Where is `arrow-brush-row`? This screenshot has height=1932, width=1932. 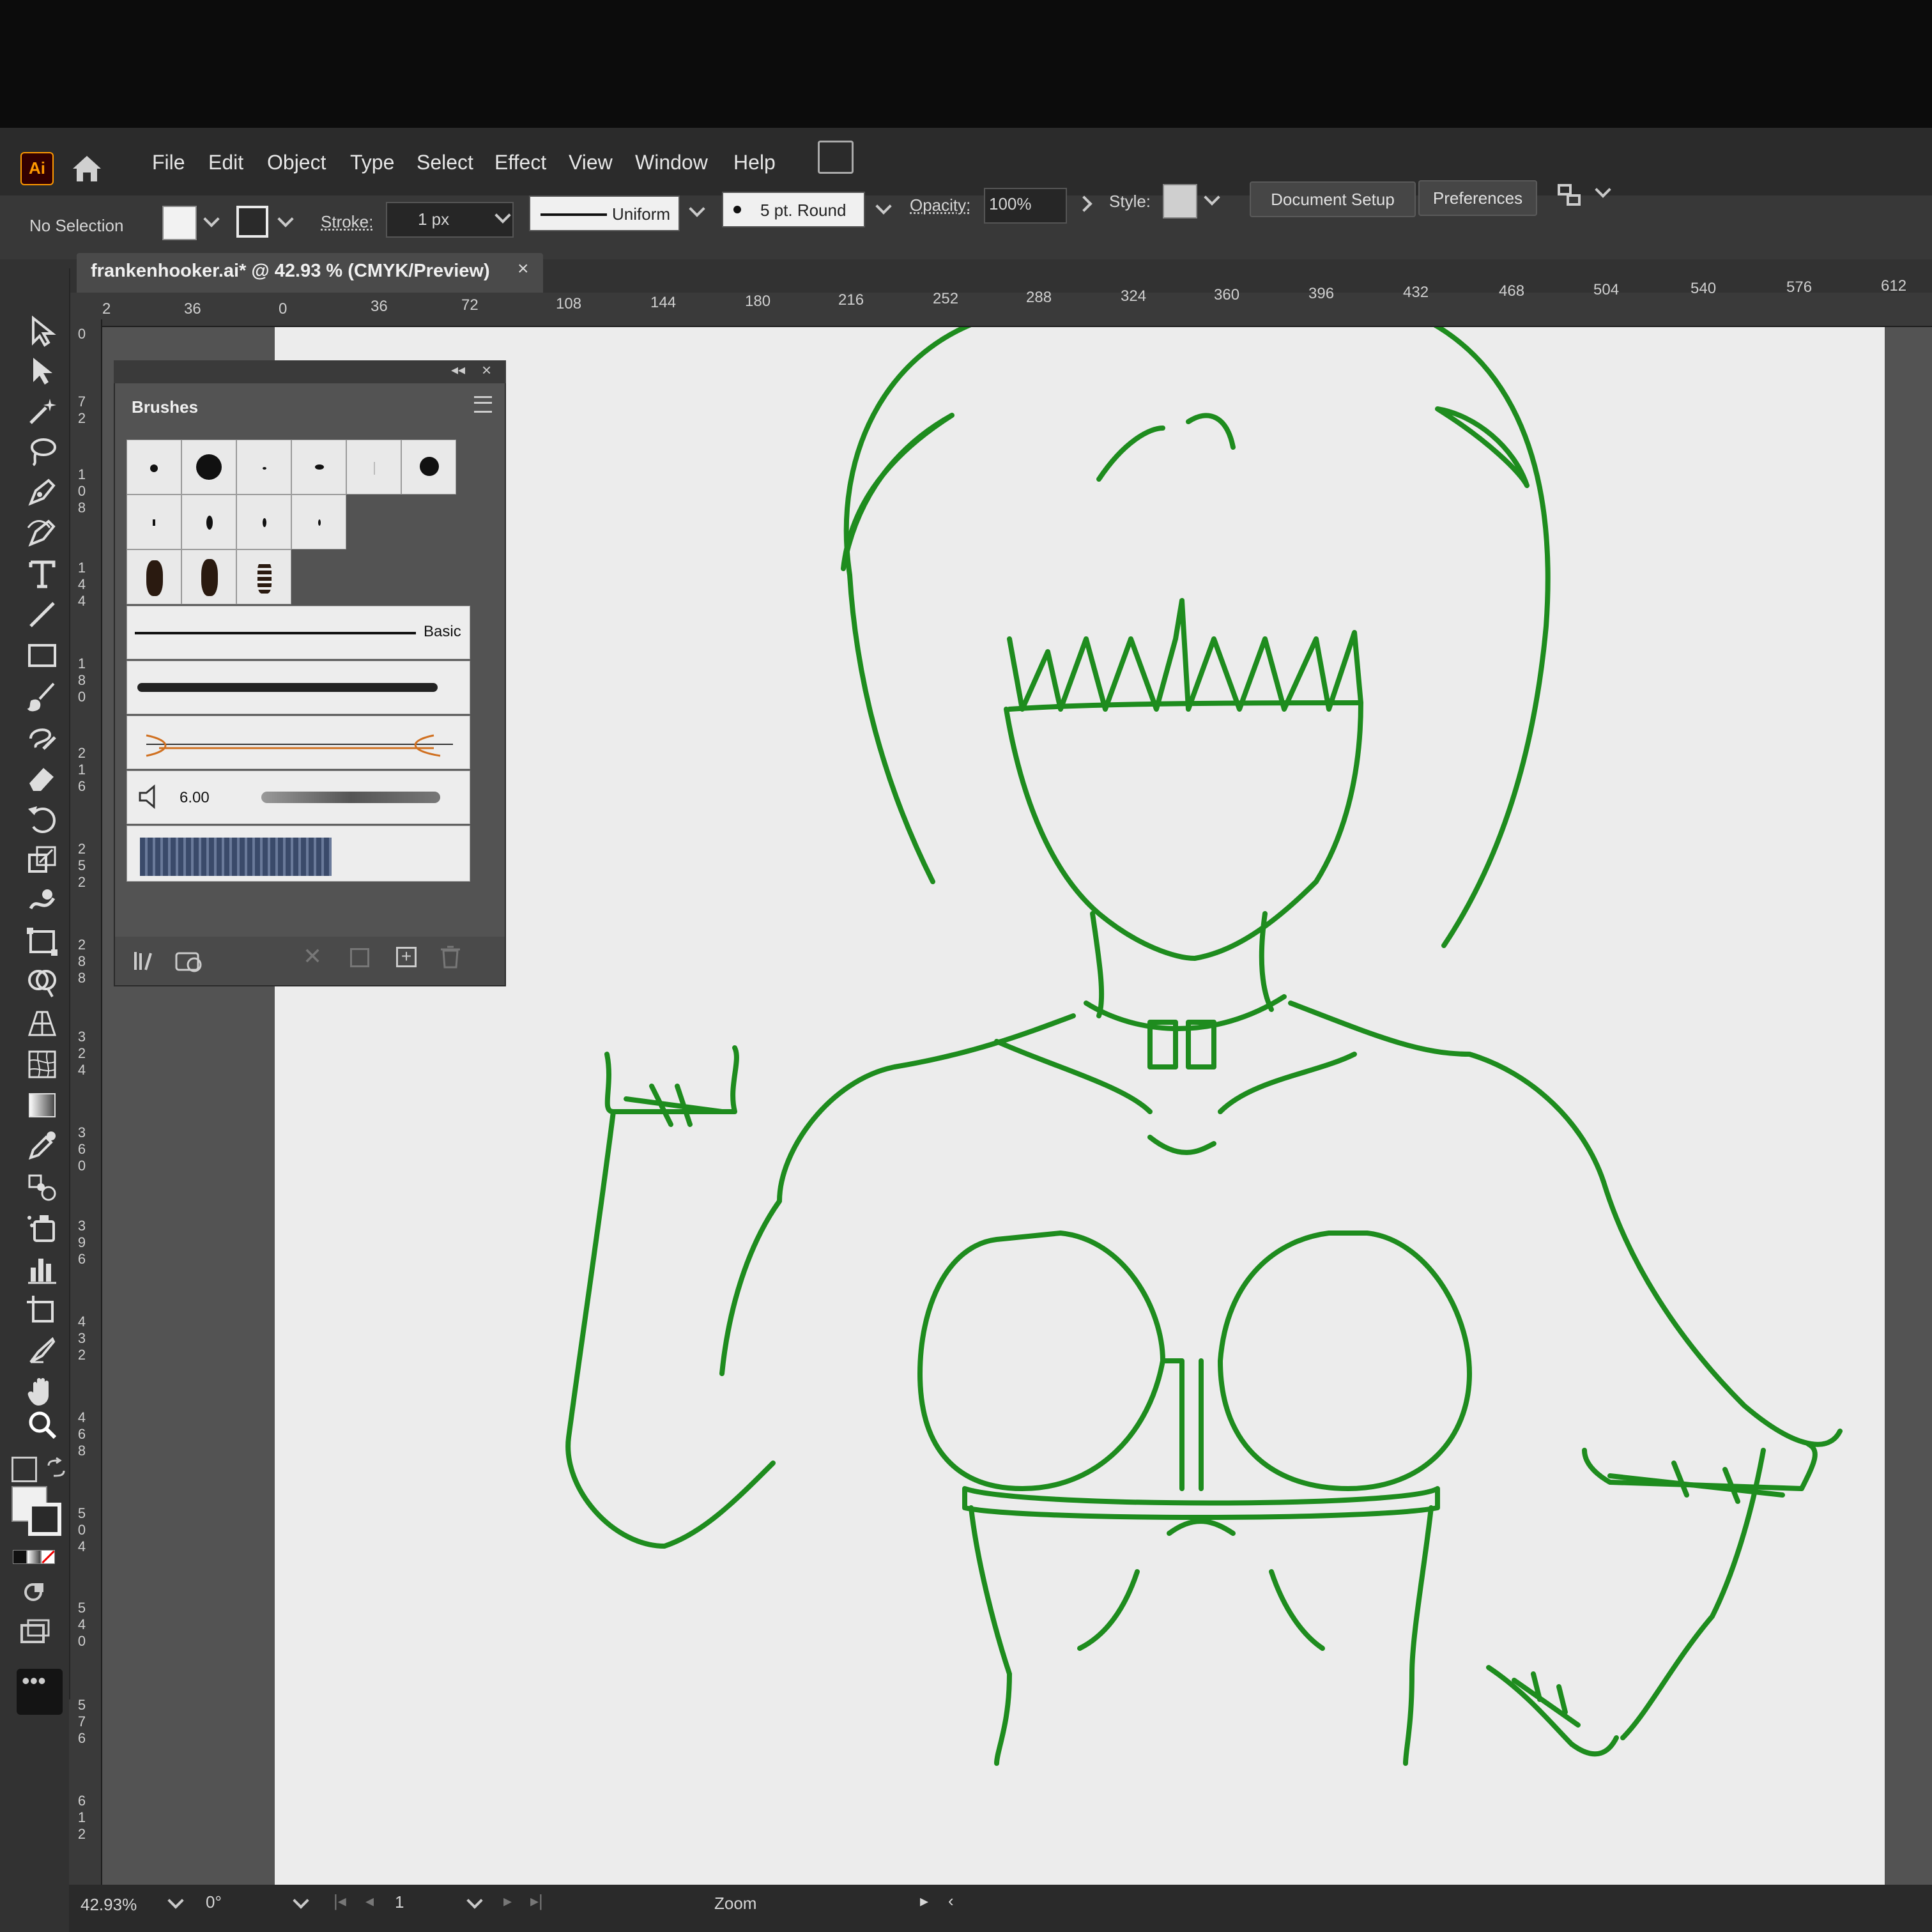 arrow-brush-row is located at coordinates (298, 742).